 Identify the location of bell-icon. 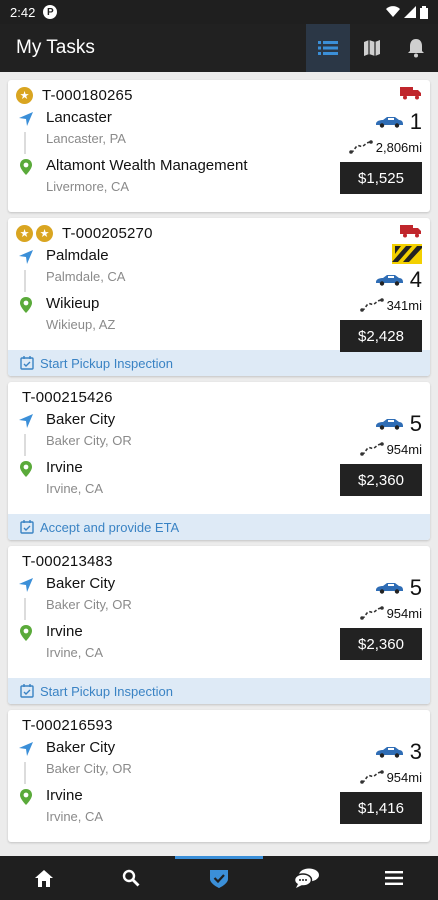
(416, 48).